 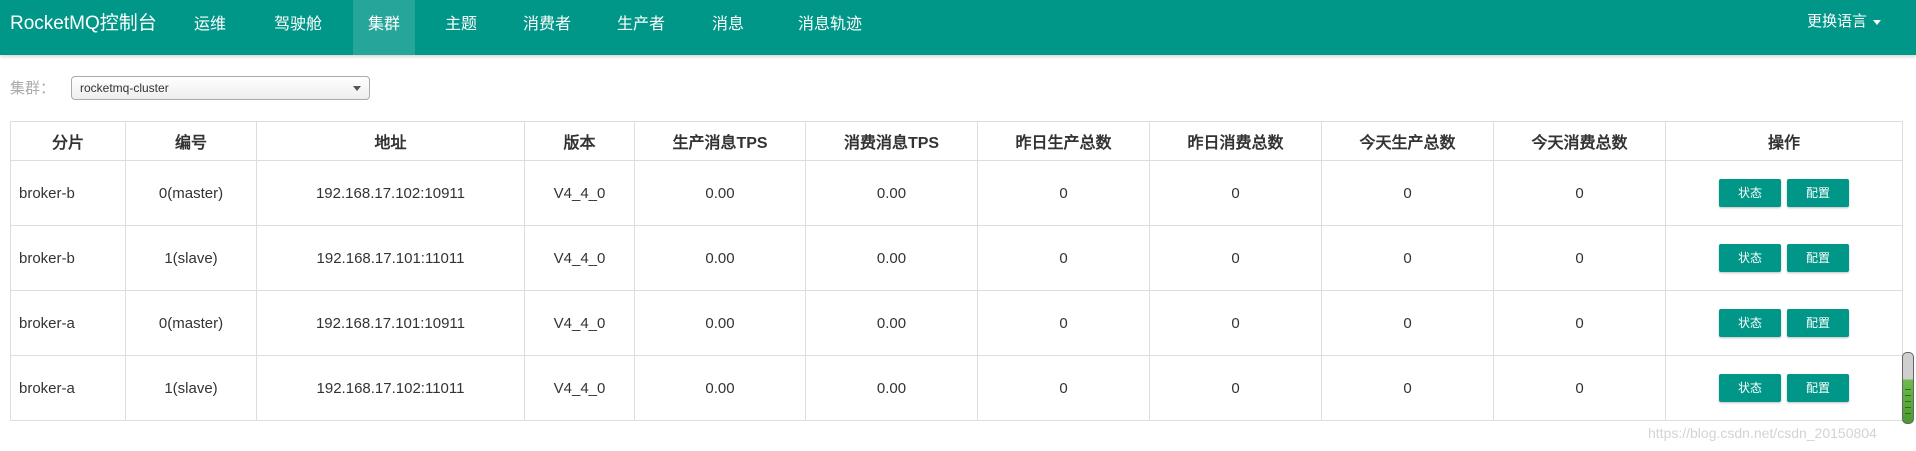 I want to click on chevron-down-icon, so click(x=357, y=88).